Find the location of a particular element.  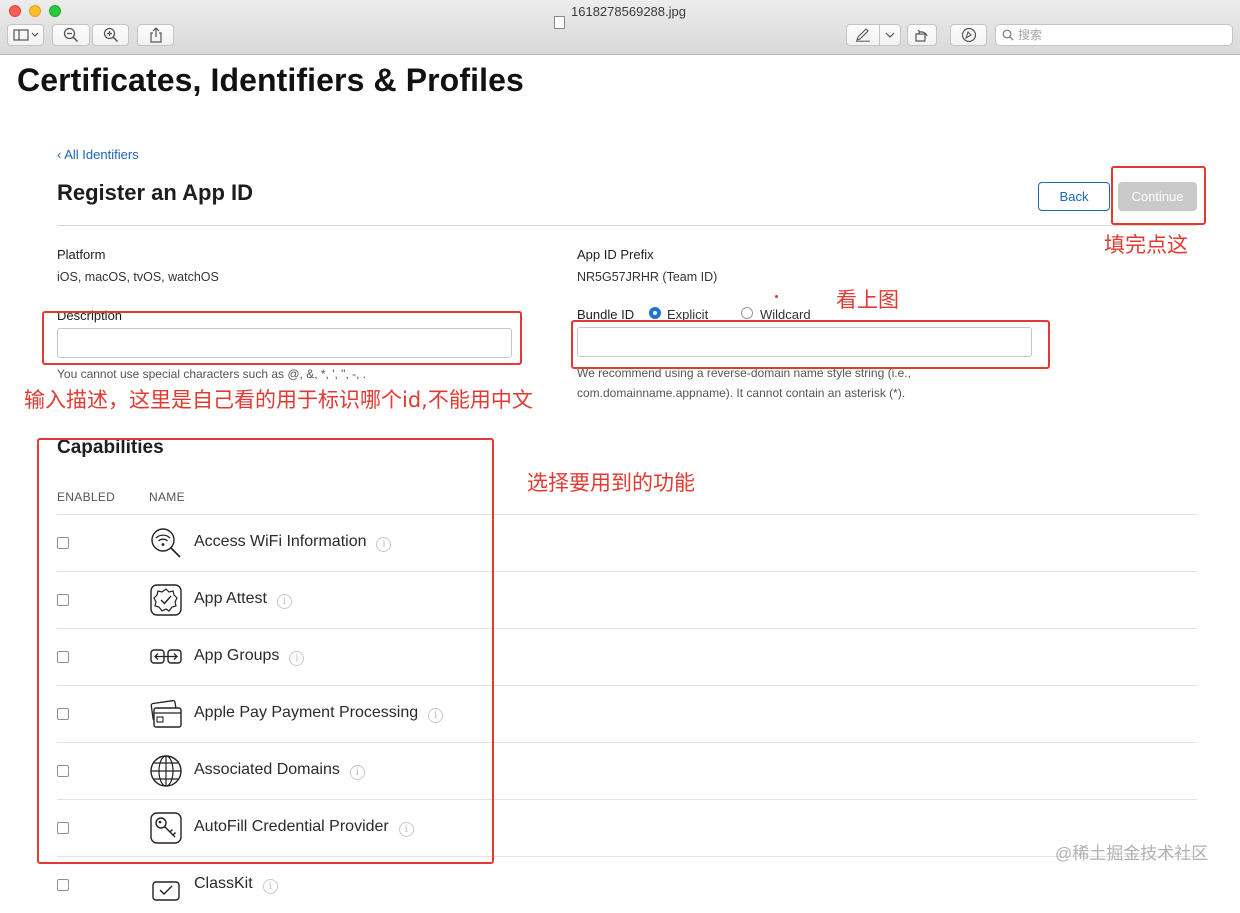

description-annotation: 输入描述，这里是自己看的用于标识哪个id,不能用中文 is located at coordinates (278, 400).